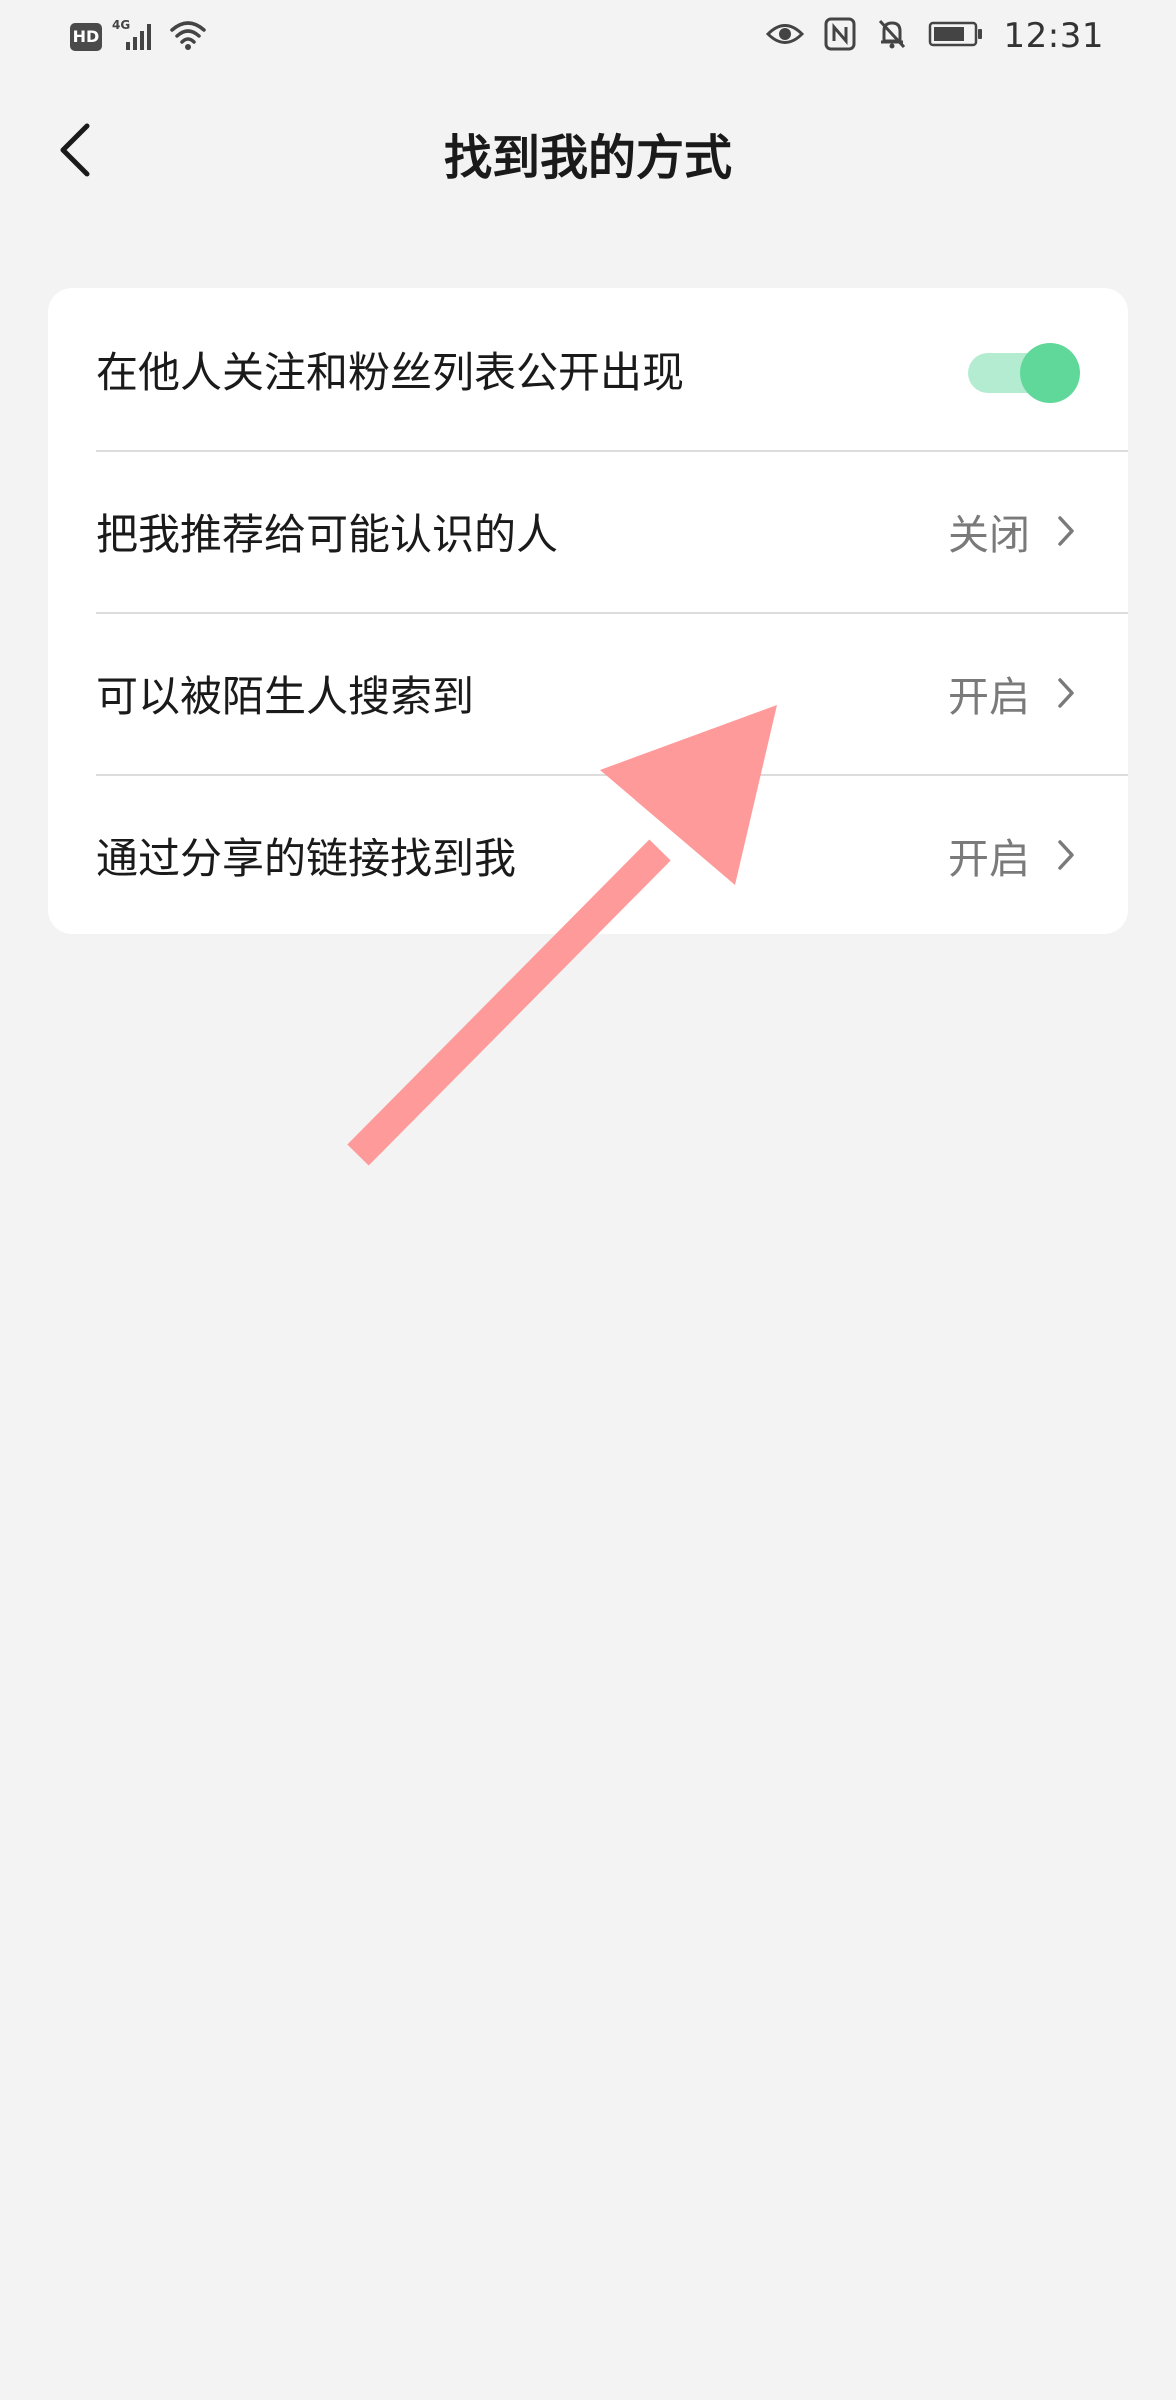 The image size is (1176, 2400). What do you see at coordinates (588, 693) in the screenshot?
I see `setting-row-searchable-by-strangers: 可以被陌生人搜索到 开启` at bounding box center [588, 693].